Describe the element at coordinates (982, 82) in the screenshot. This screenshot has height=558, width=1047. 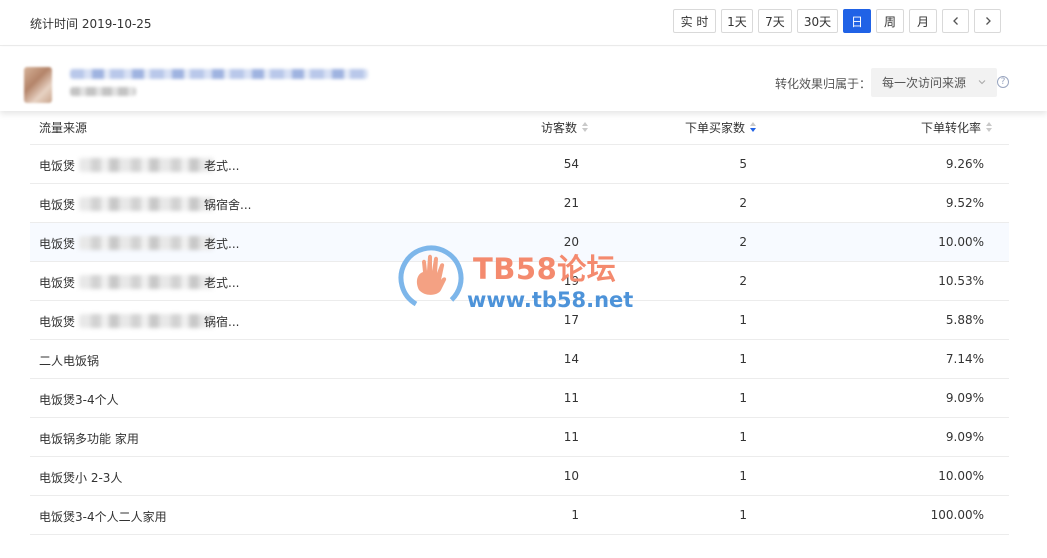
I see `chevron-down-icon` at that location.